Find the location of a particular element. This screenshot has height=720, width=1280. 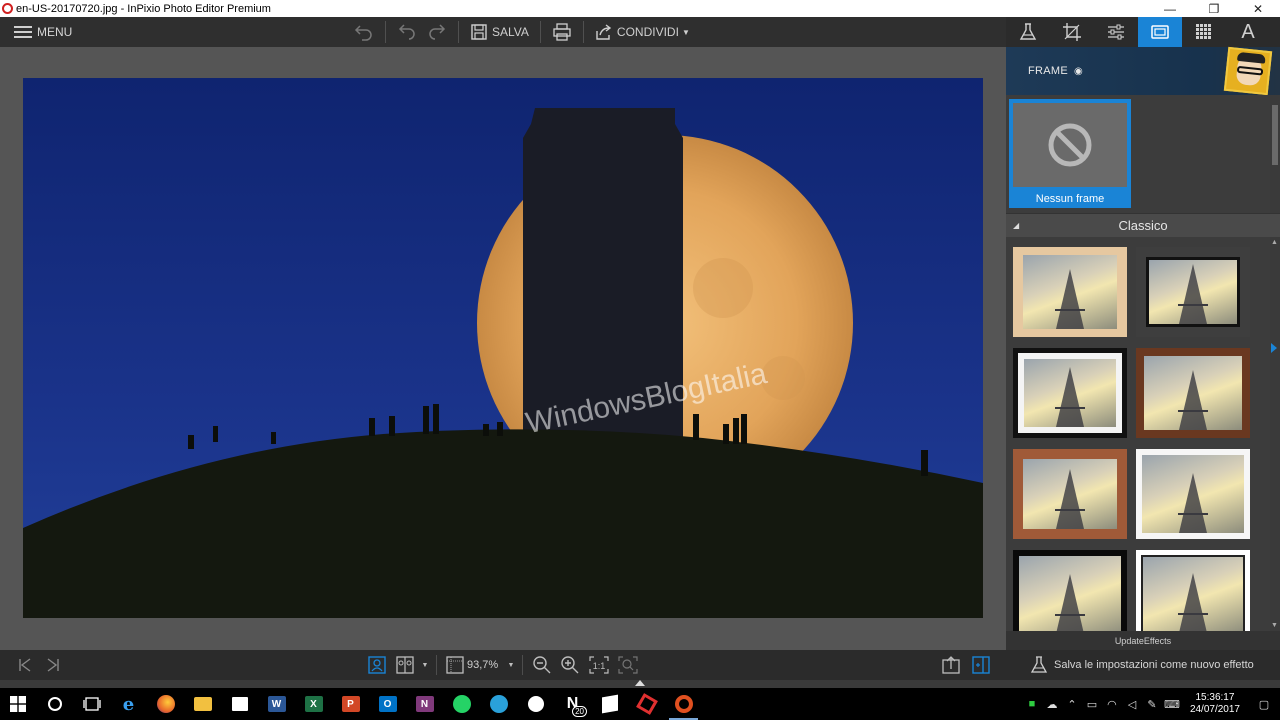

print-button is located at coordinates (562, 32).